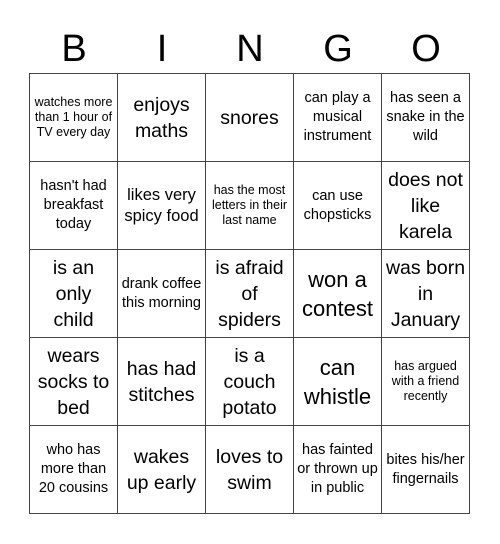 The width and height of the screenshot is (500, 544). I want to click on bingo-cell: who has more than 20 cousins, so click(74, 470).